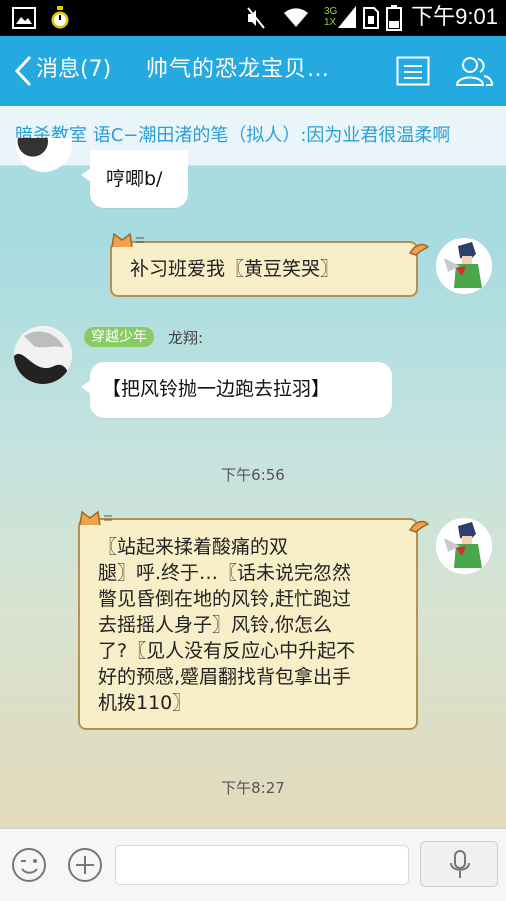  Describe the element at coordinates (73, 70) in the screenshot. I see `back-button: 消息(7)` at that location.